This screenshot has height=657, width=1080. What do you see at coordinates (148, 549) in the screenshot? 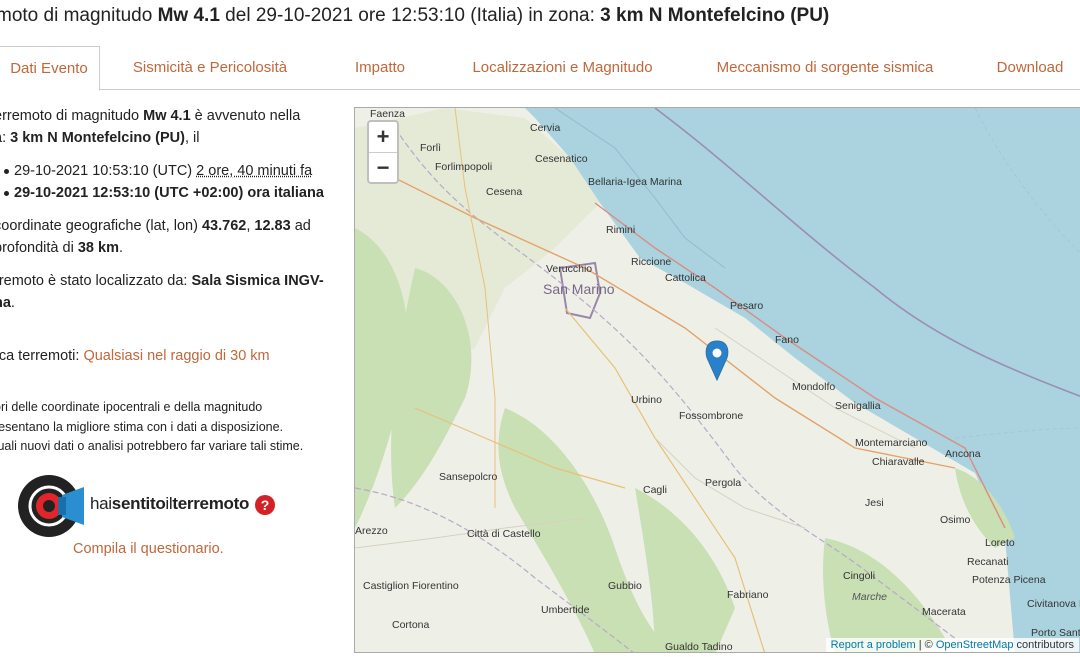
I see `questionnaire-link: Compila il questionario.` at bounding box center [148, 549].